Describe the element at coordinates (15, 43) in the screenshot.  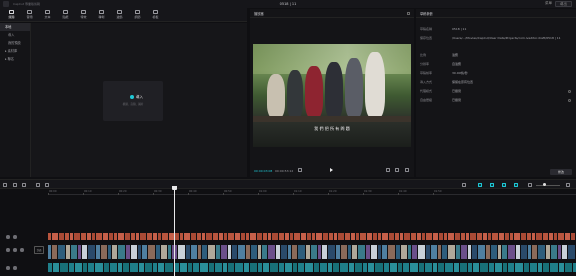
I see `sidebar-item-2: 我的預設` at that location.